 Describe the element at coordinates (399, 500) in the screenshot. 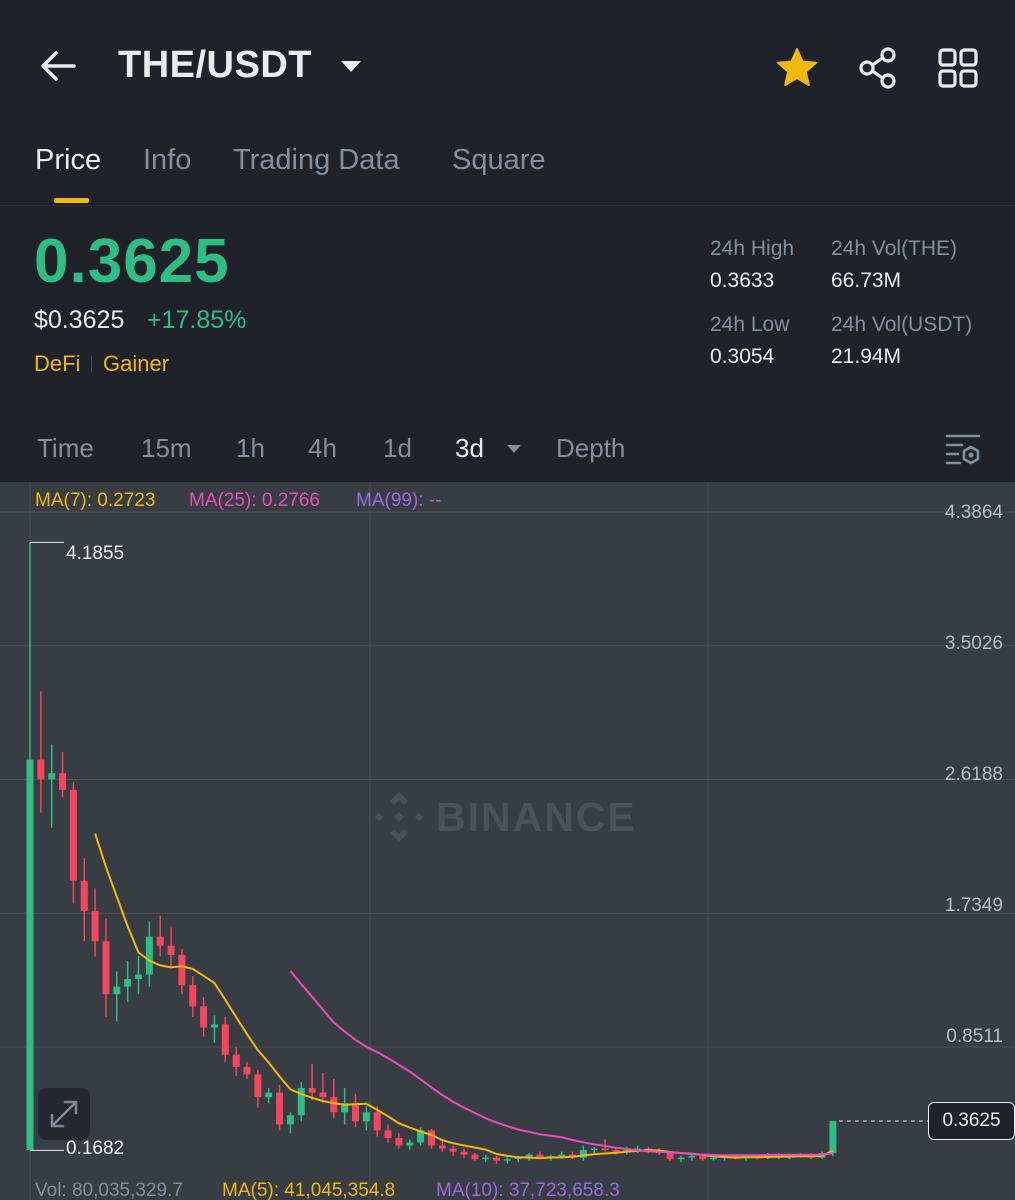

I see `ma99-legend: MA(99): --` at that location.